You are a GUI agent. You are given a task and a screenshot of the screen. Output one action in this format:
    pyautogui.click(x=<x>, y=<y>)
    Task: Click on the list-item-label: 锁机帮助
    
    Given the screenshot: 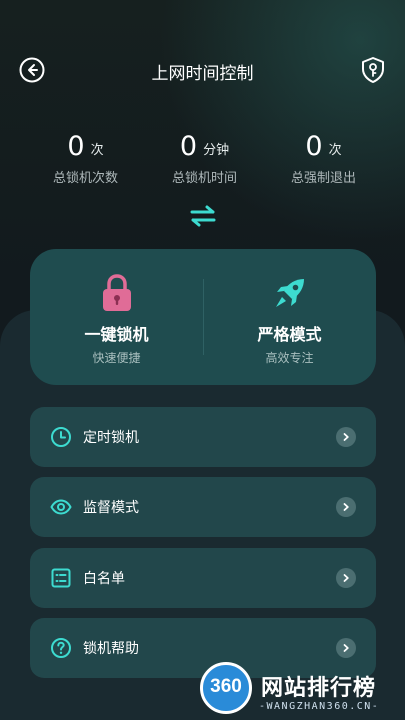 What is the action you would take?
    pyautogui.click(x=111, y=649)
    